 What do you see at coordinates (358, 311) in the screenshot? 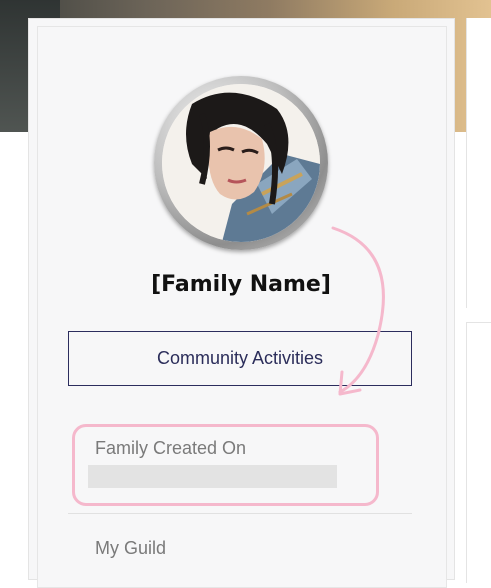
I see `curved-arrow-icon` at bounding box center [358, 311].